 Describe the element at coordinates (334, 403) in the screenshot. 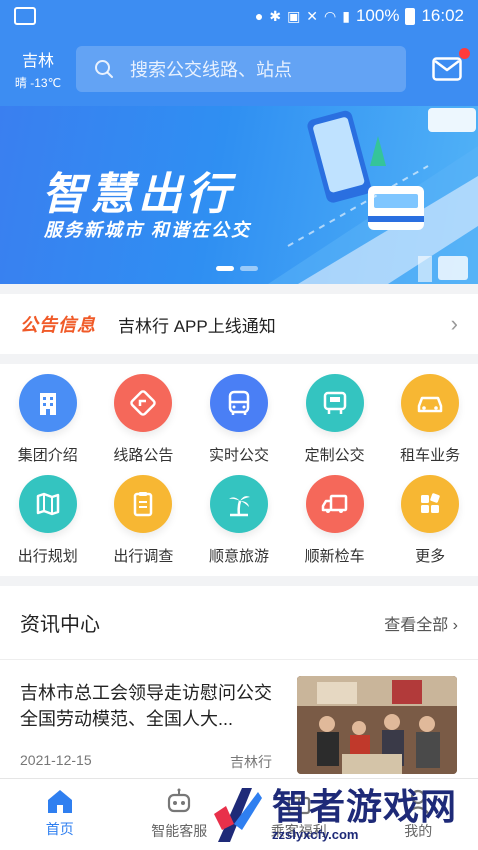

I see `bus-stop-icon` at that location.